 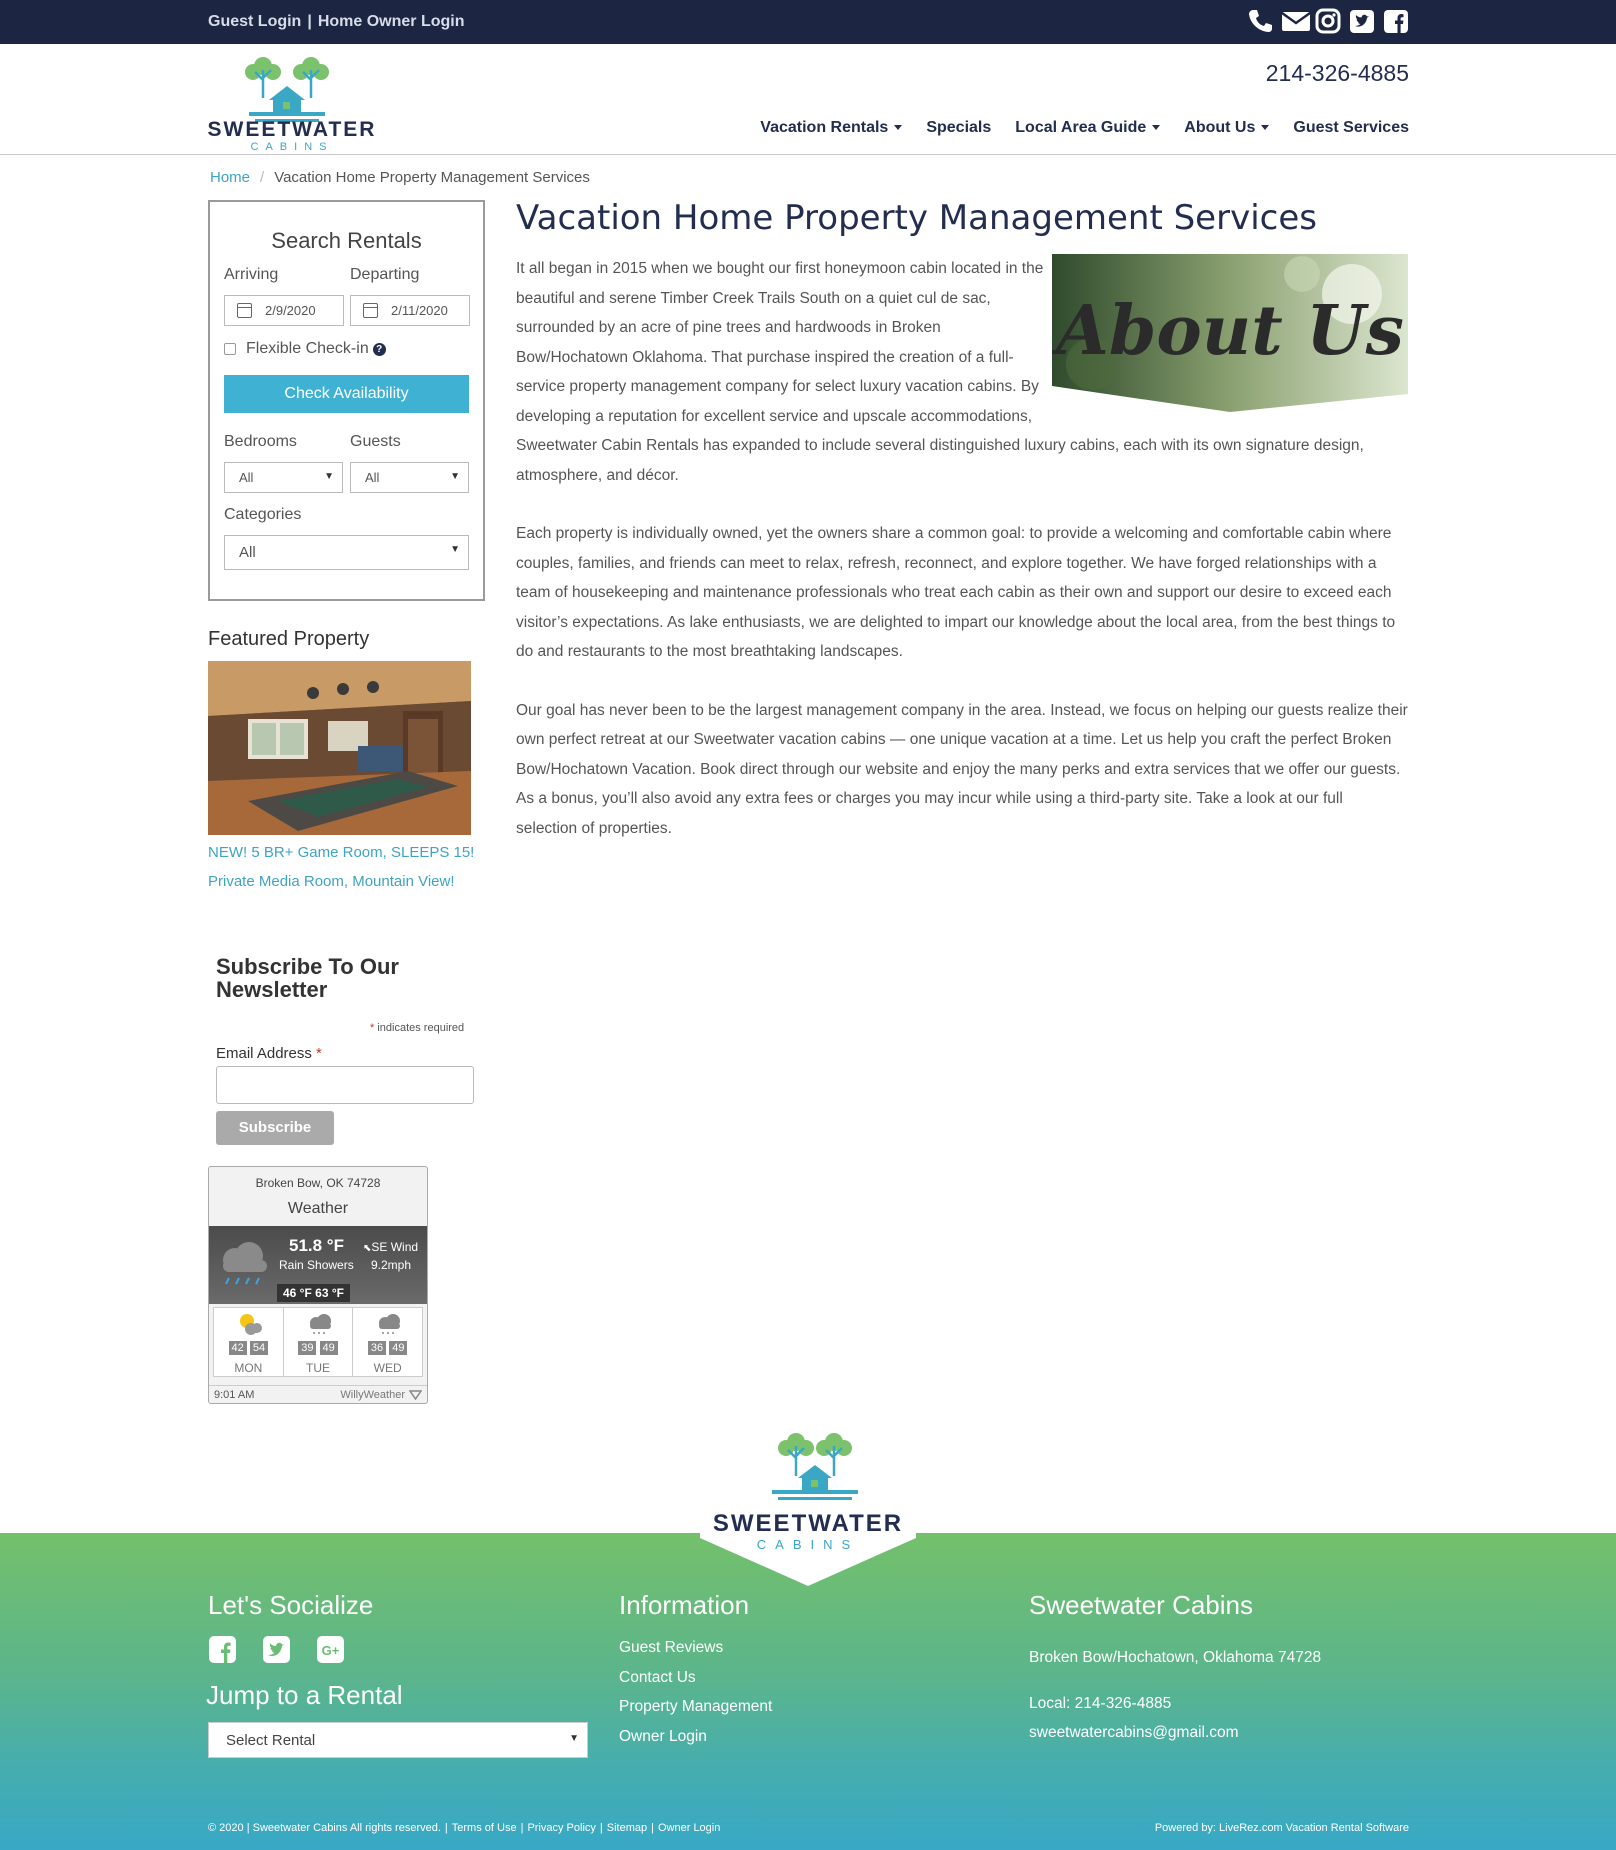 I want to click on sweetwater-logo: SWEETWATER CABINS, so click(x=292, y=101).